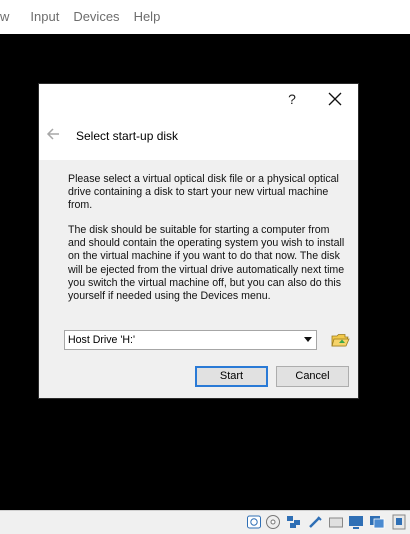  I want to click on capture-icon, so click(377, 522).